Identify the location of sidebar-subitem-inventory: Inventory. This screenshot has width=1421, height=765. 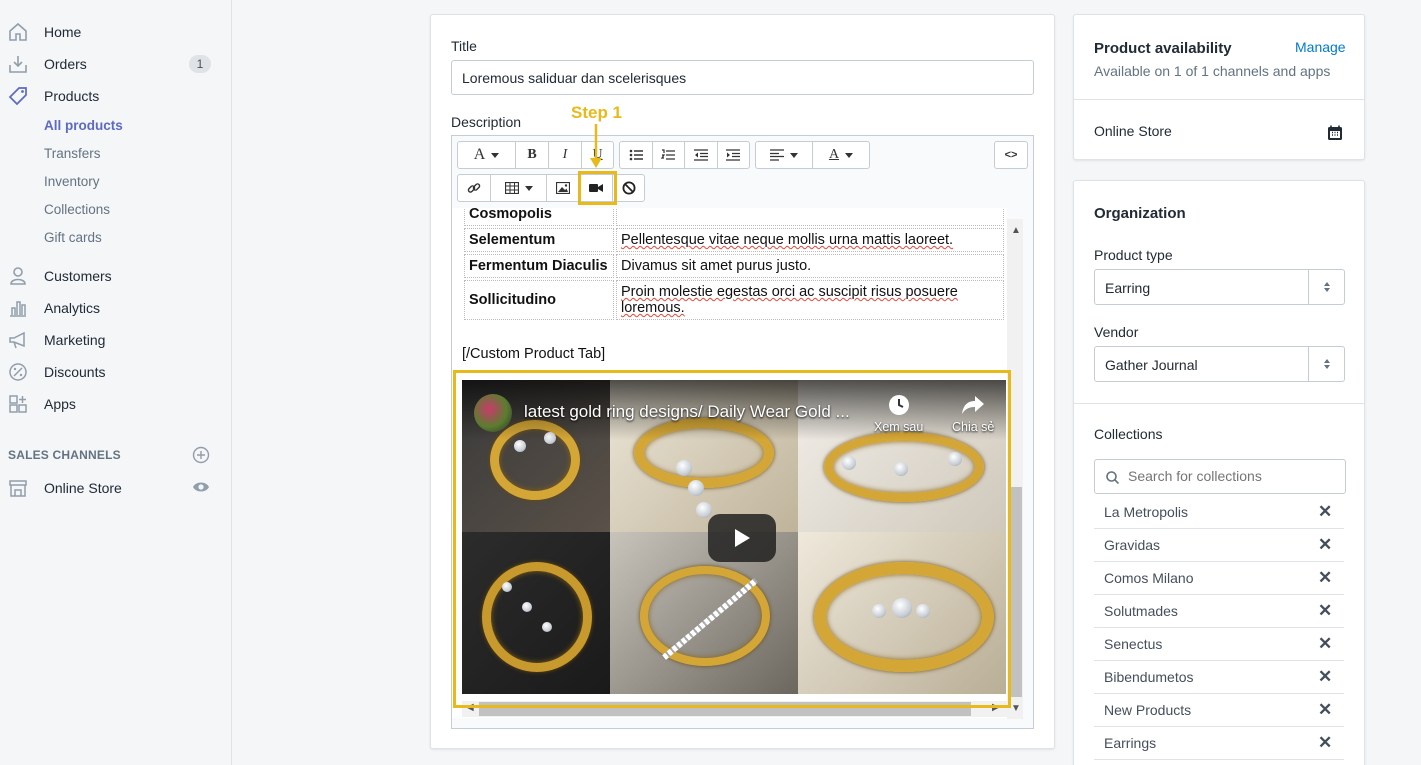
(72, 181).